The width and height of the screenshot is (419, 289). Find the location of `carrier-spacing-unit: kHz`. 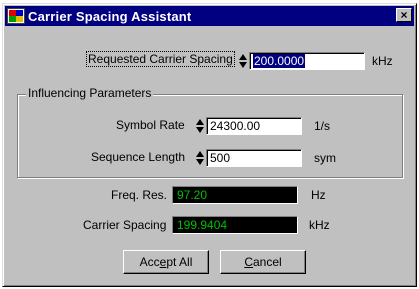

carrier-spacing-unit: kHz is located at coordinates (319, 225).